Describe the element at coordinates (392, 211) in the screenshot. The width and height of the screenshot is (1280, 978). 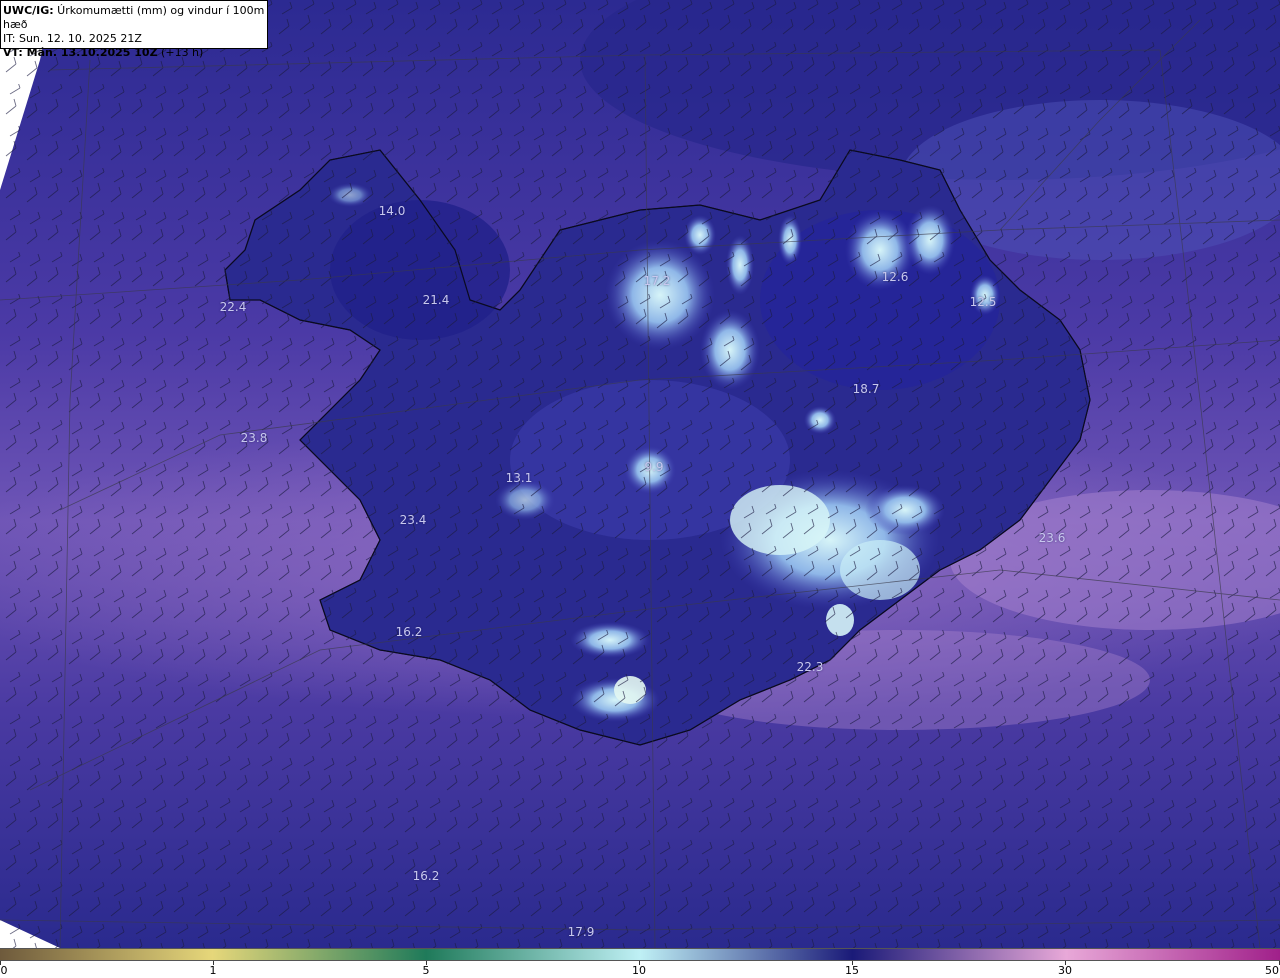
I see `value-label: 14.0` at that location.